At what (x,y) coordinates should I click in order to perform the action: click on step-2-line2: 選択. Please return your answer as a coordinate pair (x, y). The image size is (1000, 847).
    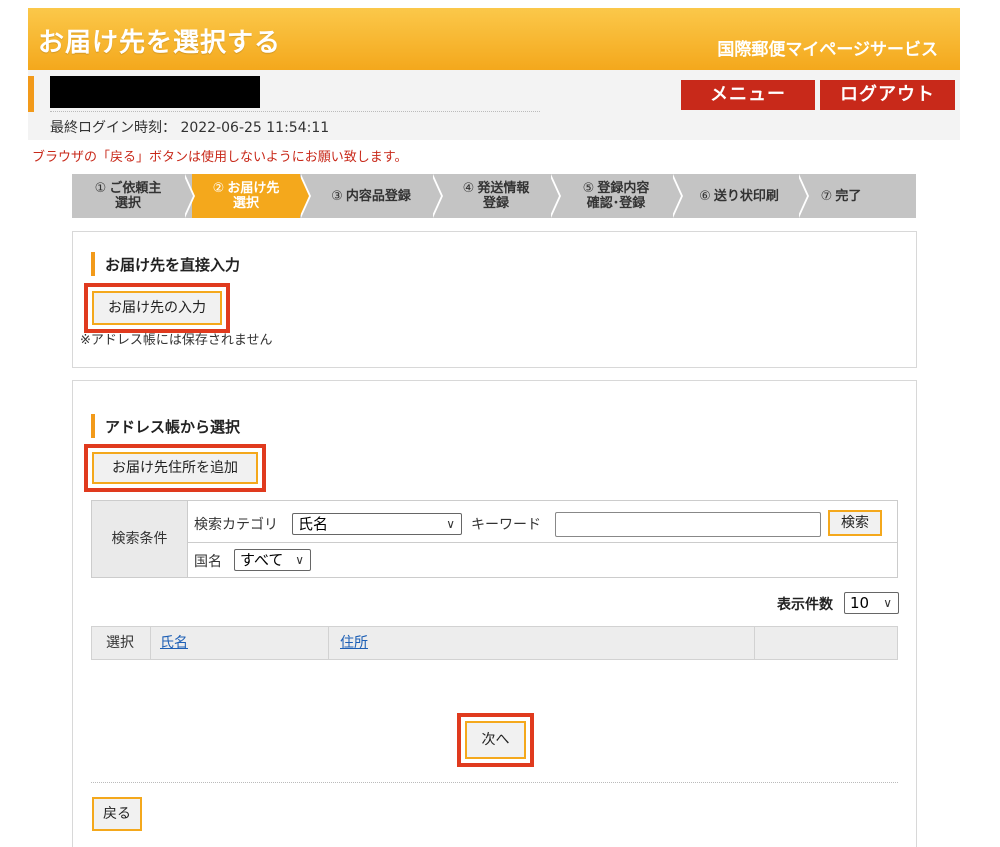
    Looking at the image, I should click on (245, 203).